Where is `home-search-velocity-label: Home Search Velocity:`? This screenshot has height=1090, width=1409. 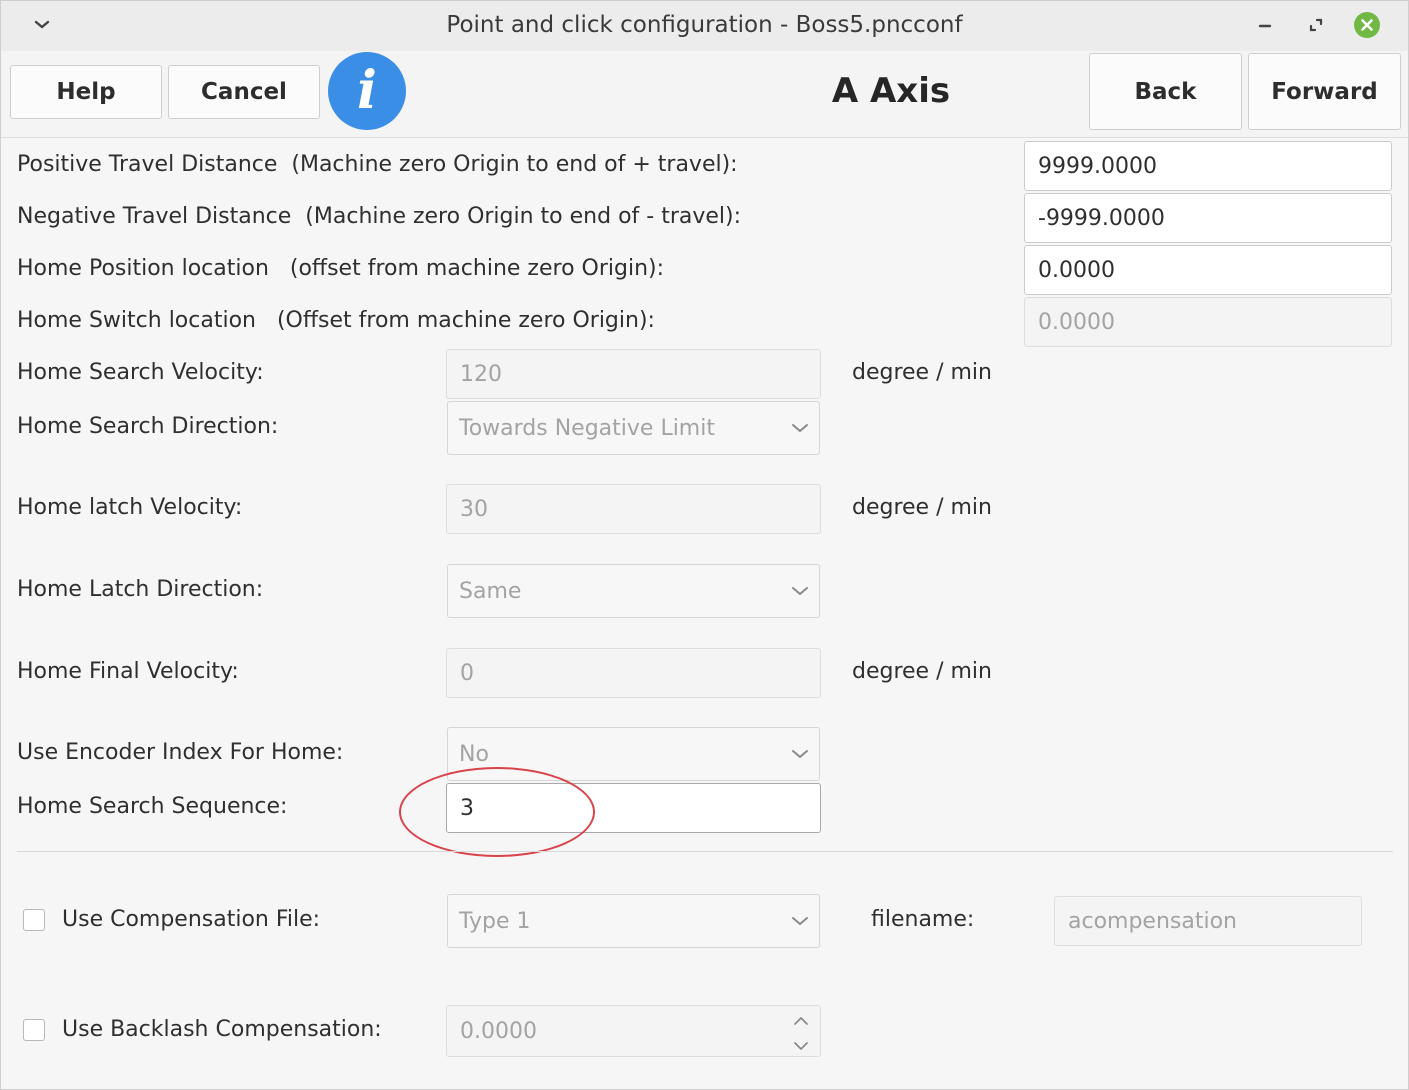 home-search-velocity-label: Home Search Velocity: is located at coordinates (140, 372).